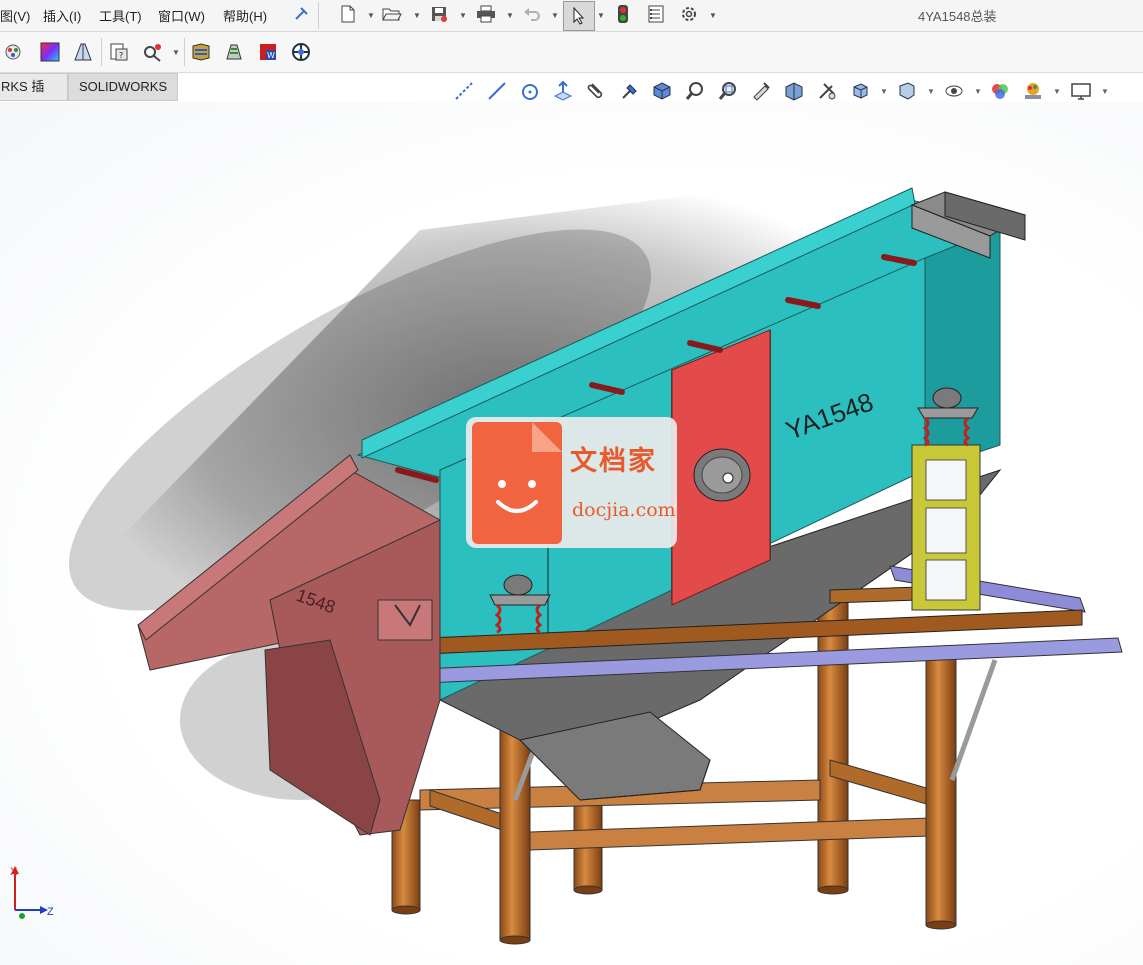  What do you see at coordinates (517, 483) in the screenshot?
I see `document-logo-icon` at bounding box center [517, 483].